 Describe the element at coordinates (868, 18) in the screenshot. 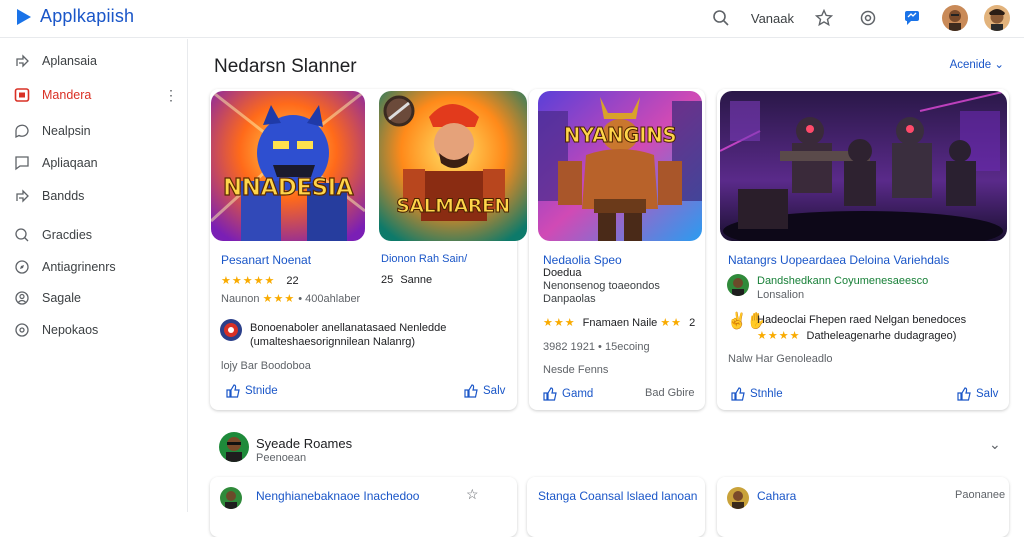

I see `gear-icon` at that location.